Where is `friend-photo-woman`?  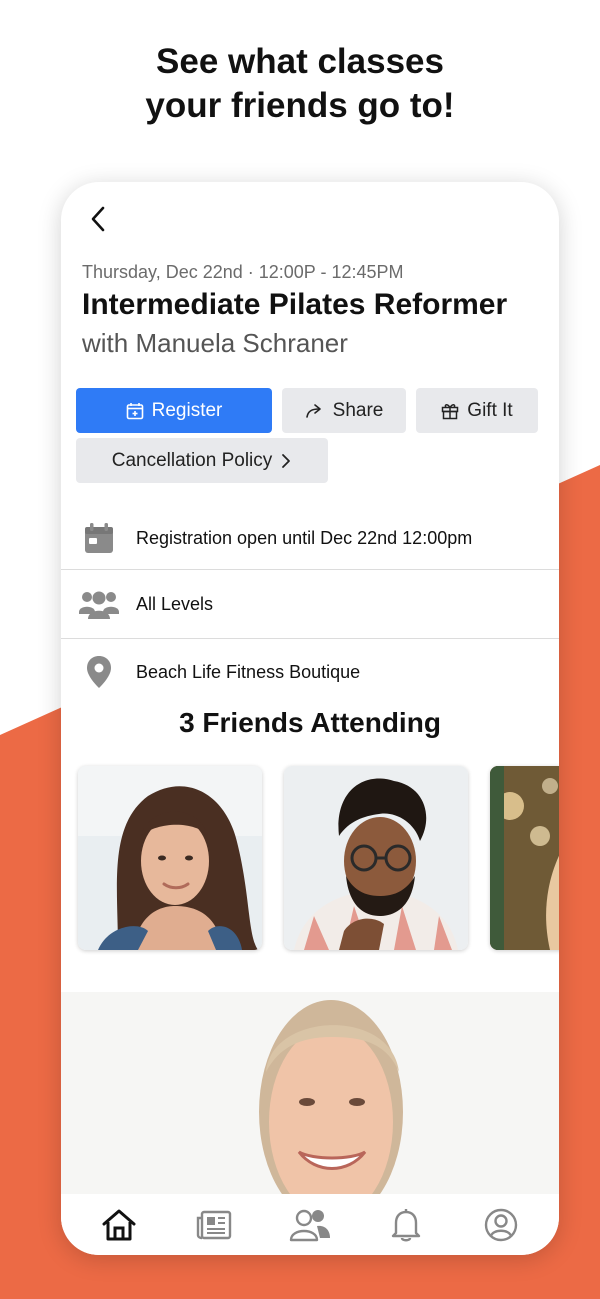
friend-photo-woman is located at coordinates (170, 858).